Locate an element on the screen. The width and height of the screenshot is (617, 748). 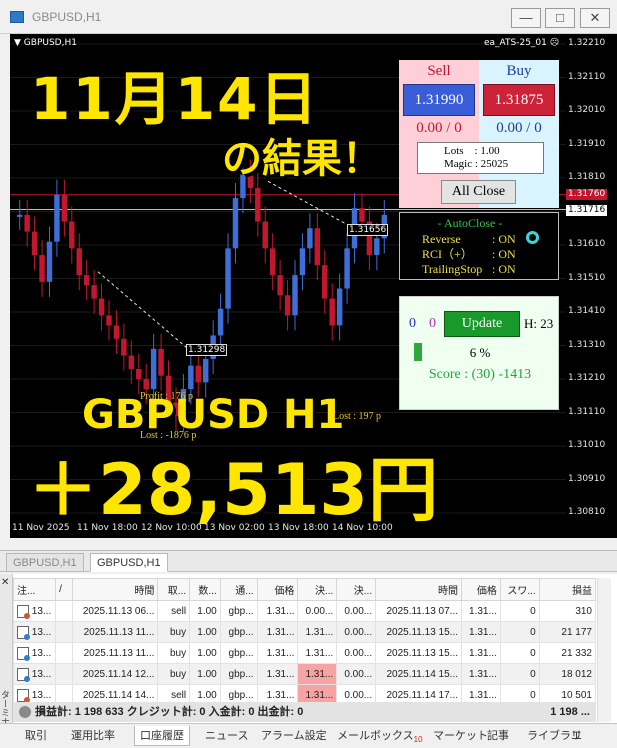
update-button: Update is located at coordinates (482, 324).